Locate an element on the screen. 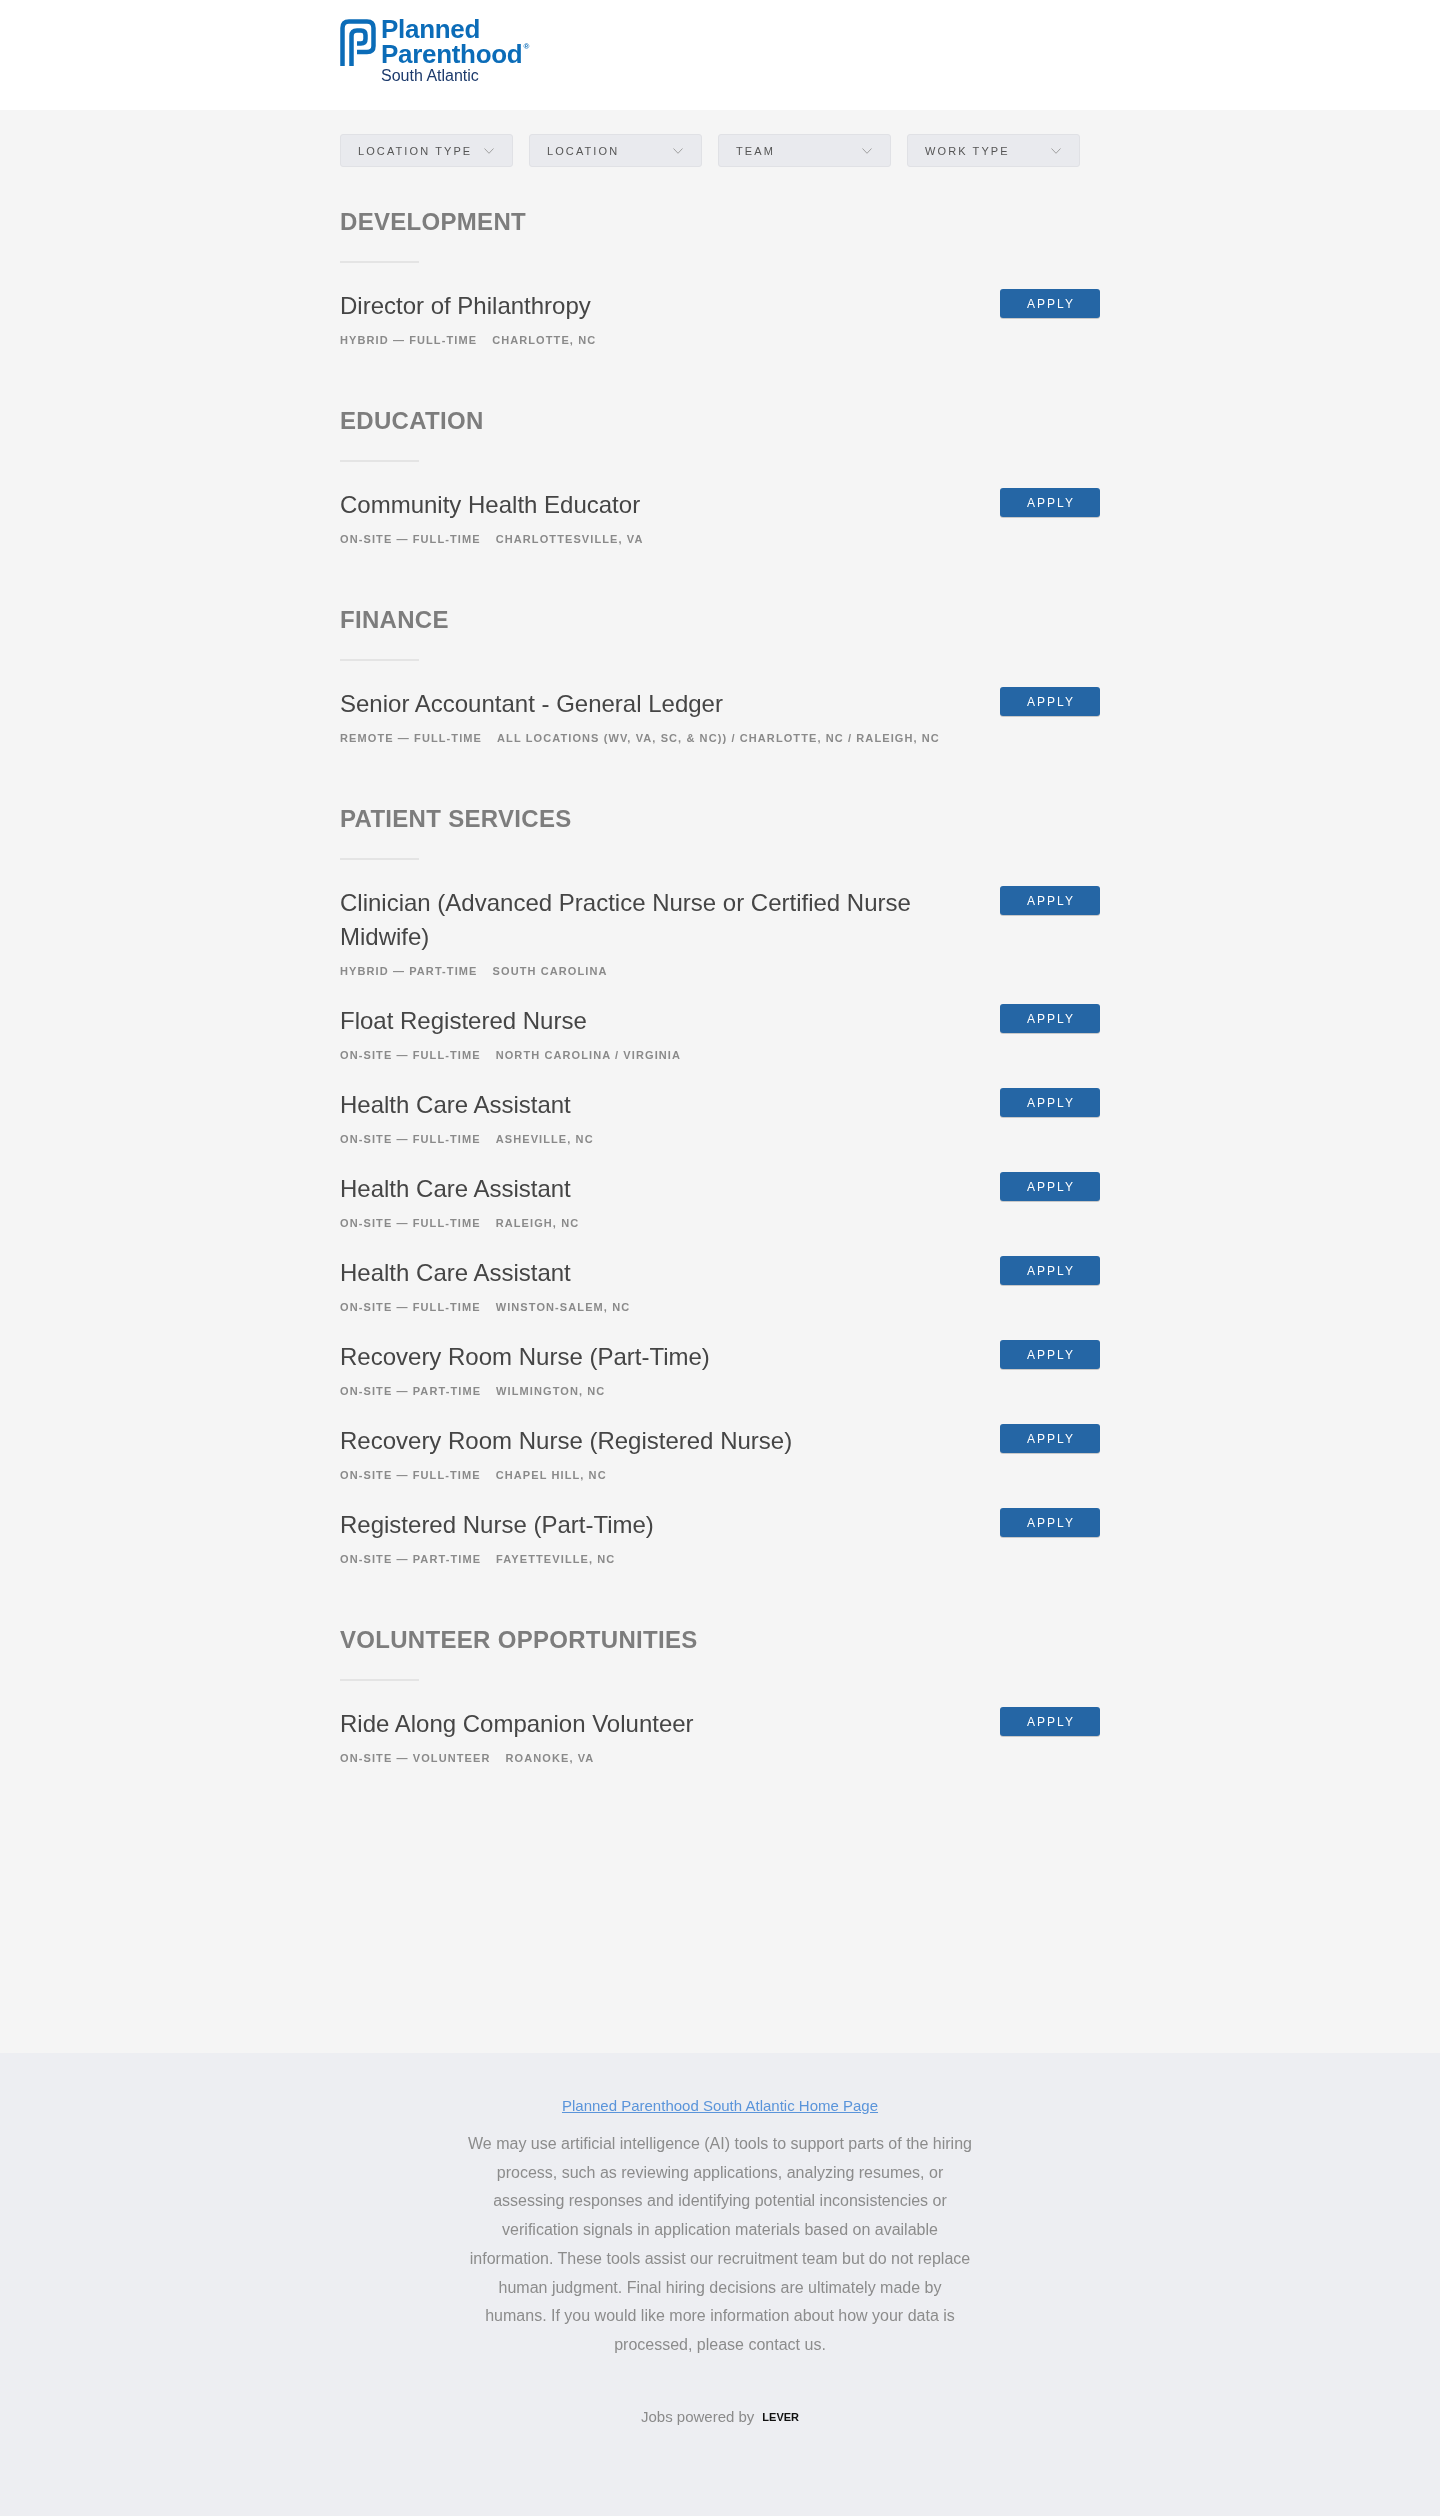 Image resolution: width=1440 pixels, height=2516 pixels. job-title-link: Ride Along Companion Volunteer is located at coordinates (517, 1724).